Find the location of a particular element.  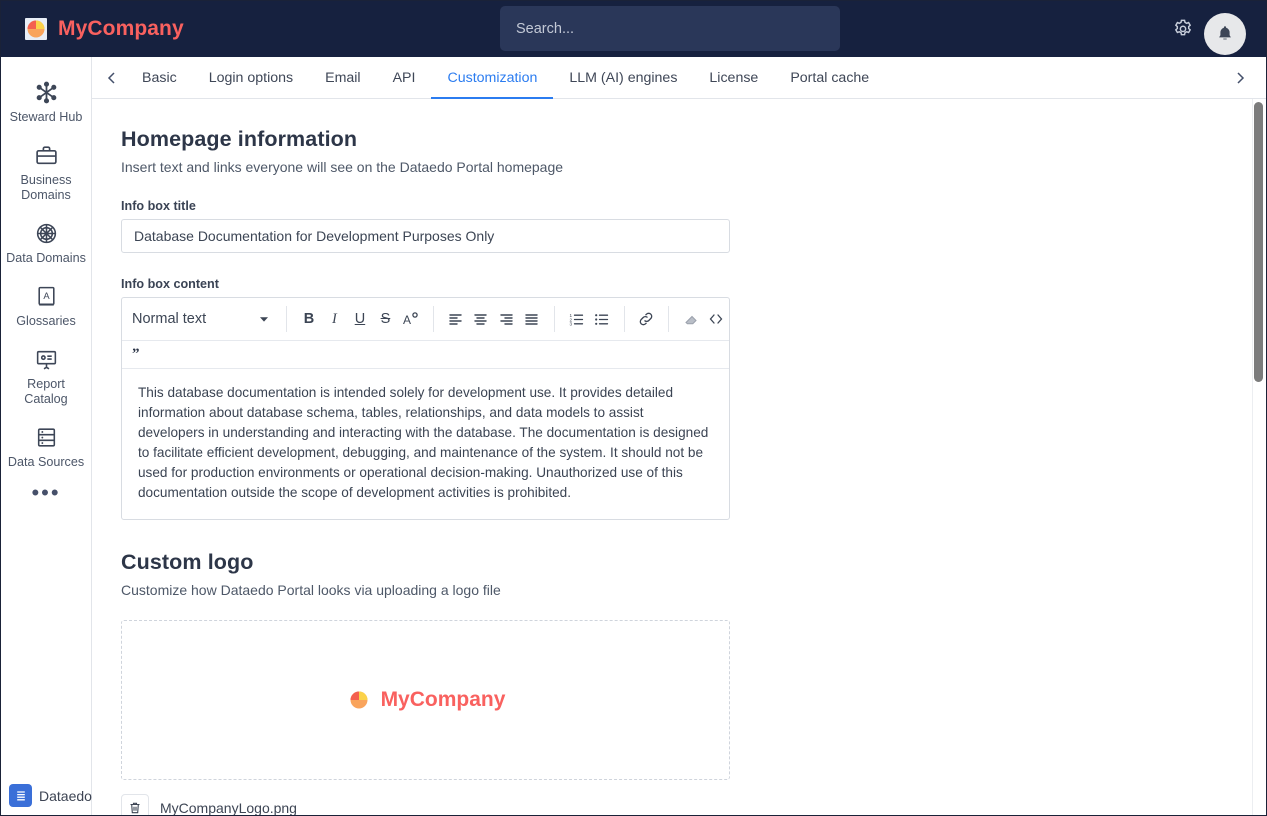

sidebar-item-business-domains: Business Domains is located at coordinates (46, 173).